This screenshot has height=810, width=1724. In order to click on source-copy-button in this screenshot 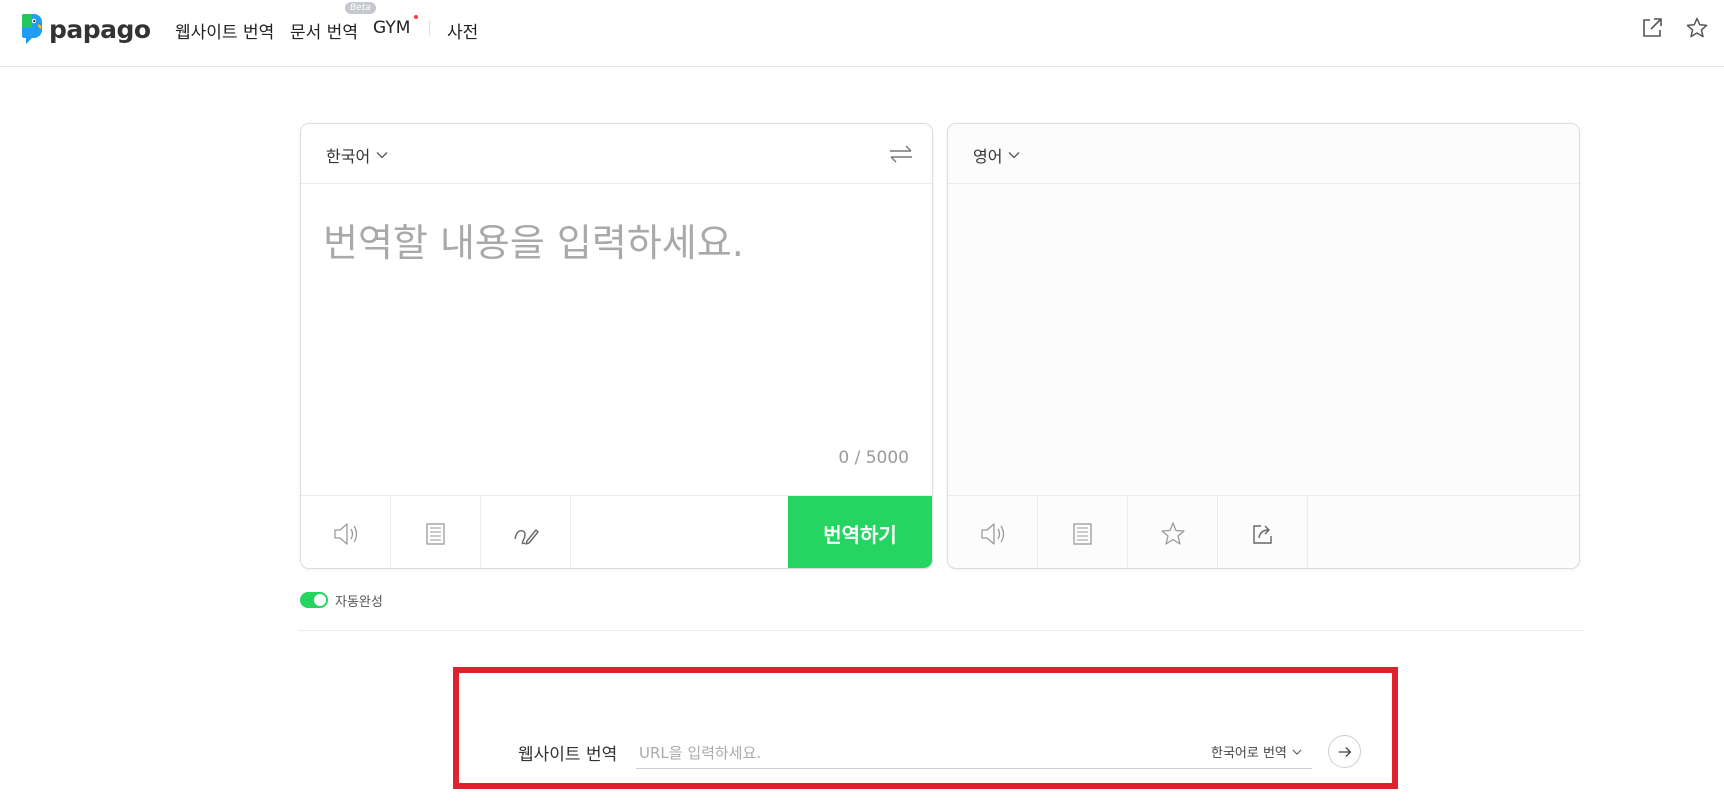, I will do `click(436, 532)`.